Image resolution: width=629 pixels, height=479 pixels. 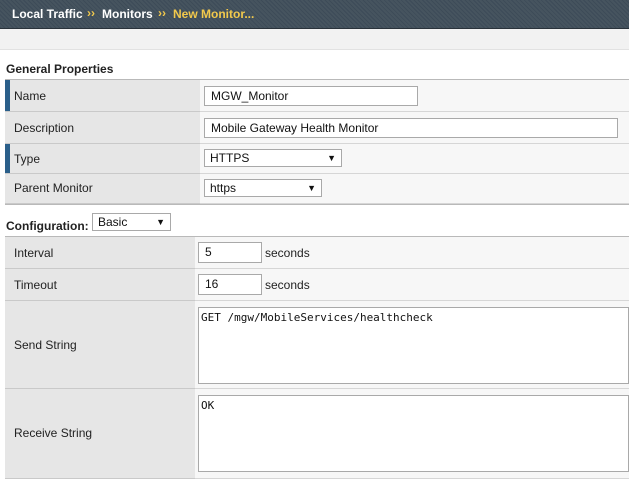 I want to click on general-properties-title: General Properties, so click(x=60, y=69).